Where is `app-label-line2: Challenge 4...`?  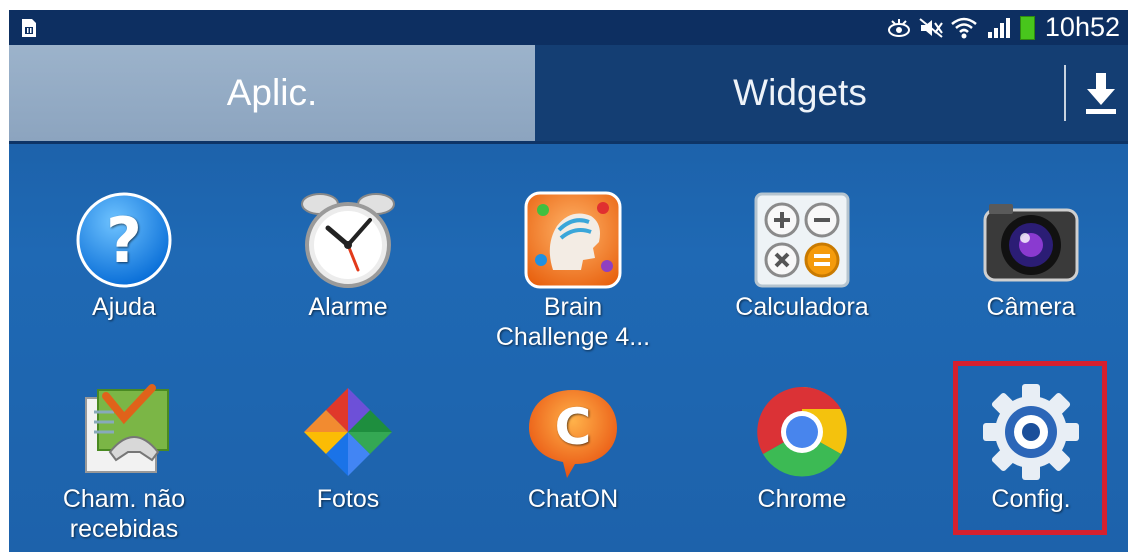
app-label-line2: Challenge 4... is located at coordinates (573, 337).